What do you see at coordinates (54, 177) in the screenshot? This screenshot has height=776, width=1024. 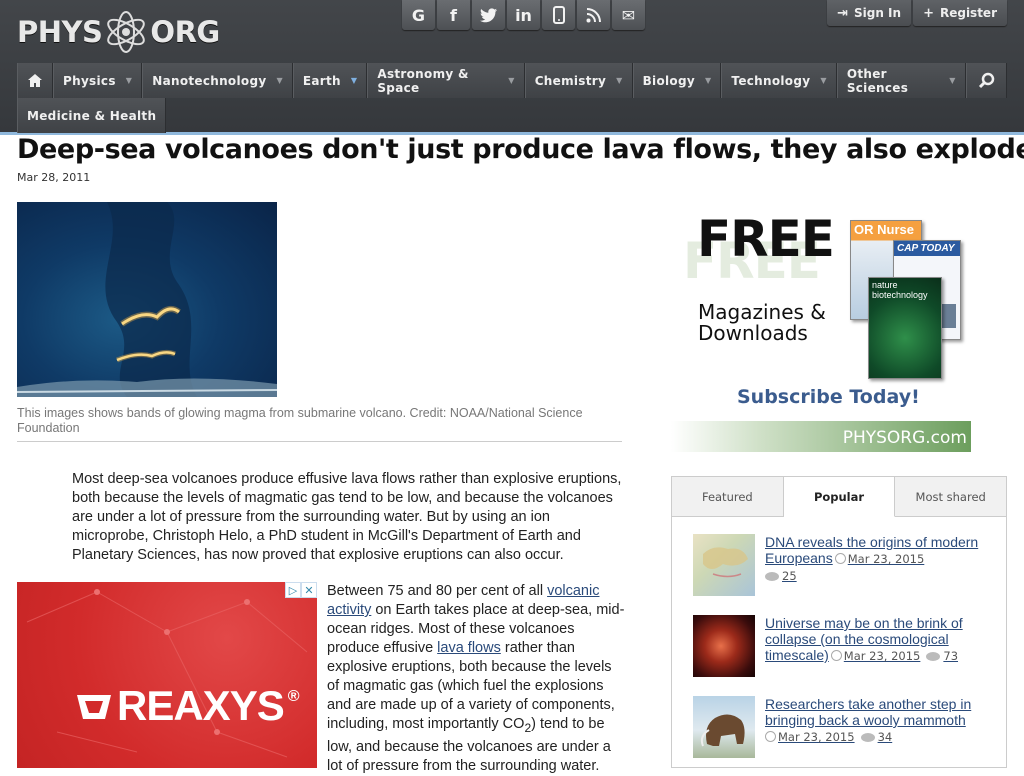 I see `article-date: Mar 28, 2011` at bounding box center [54, 177].